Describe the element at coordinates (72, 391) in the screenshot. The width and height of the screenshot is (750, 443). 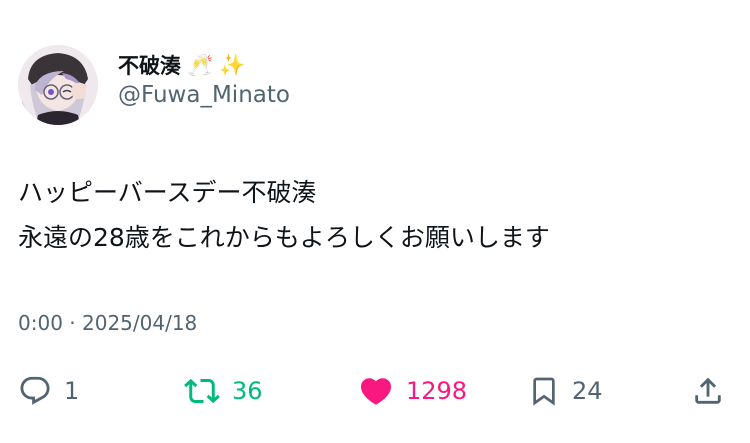
I see `reply-count: 1` at that location.